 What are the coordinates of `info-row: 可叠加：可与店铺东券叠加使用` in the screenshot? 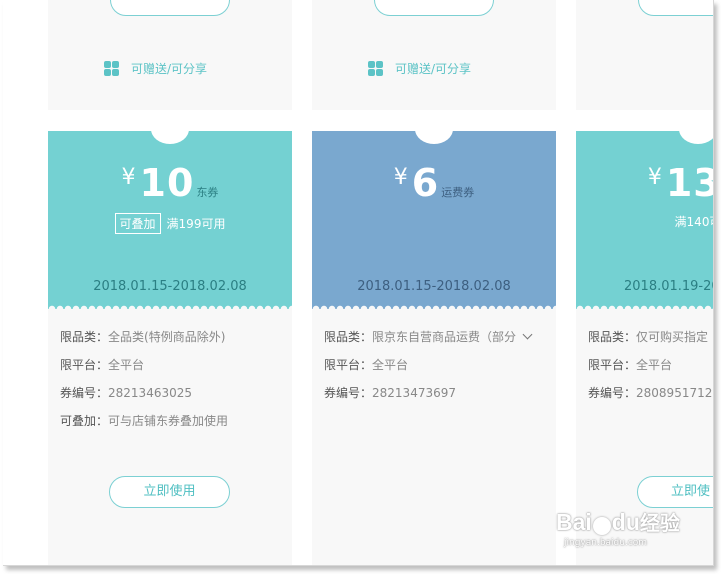 It's located at (144, 425).